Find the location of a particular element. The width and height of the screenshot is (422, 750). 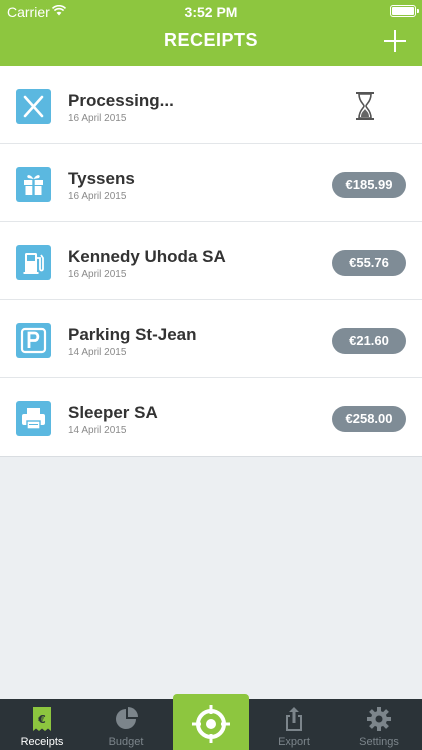

merchant-name: Tyssens is located at coordinates (101, 178).